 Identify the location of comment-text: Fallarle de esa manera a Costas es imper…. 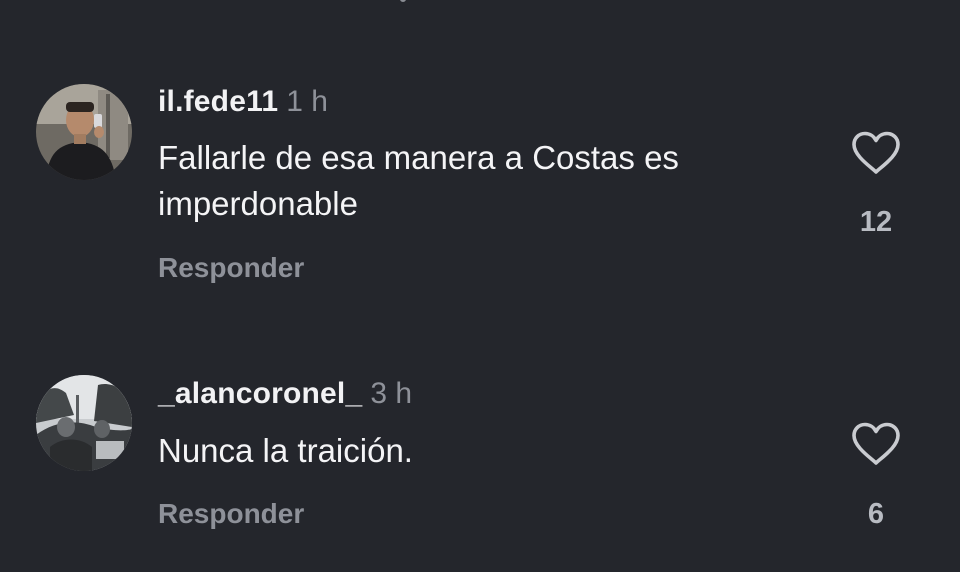
(418, 180).